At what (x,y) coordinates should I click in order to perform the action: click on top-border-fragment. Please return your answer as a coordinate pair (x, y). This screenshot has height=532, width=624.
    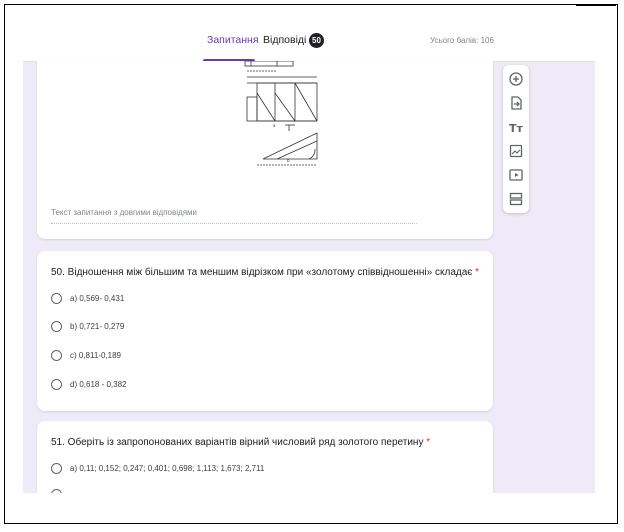
    Looking at the image, I should click on (596, 5).